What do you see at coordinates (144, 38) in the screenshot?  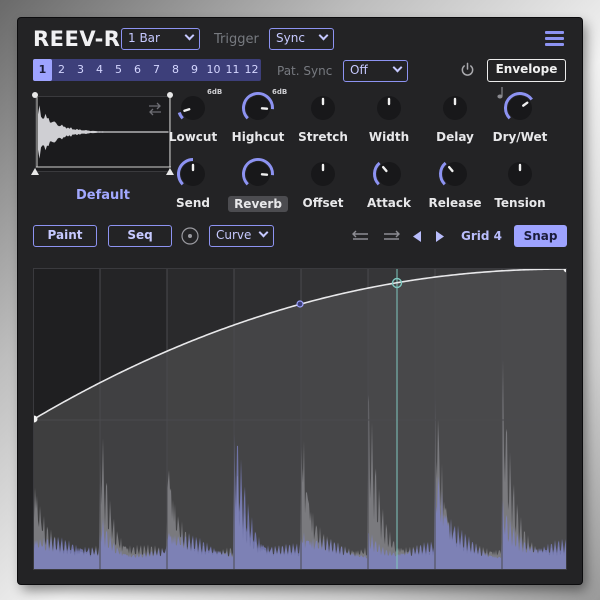 I see `length-value: 1 Bar` at bounding box center [144, 38].